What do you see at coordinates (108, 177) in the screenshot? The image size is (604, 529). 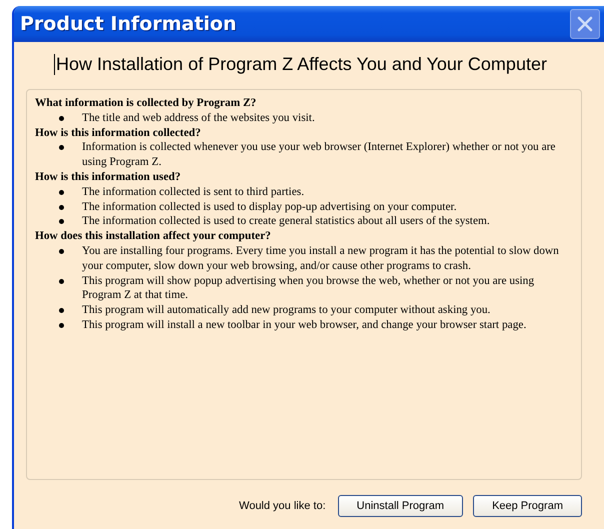 I see `section-question: How is this information used?` at bounding box center [108, 177].